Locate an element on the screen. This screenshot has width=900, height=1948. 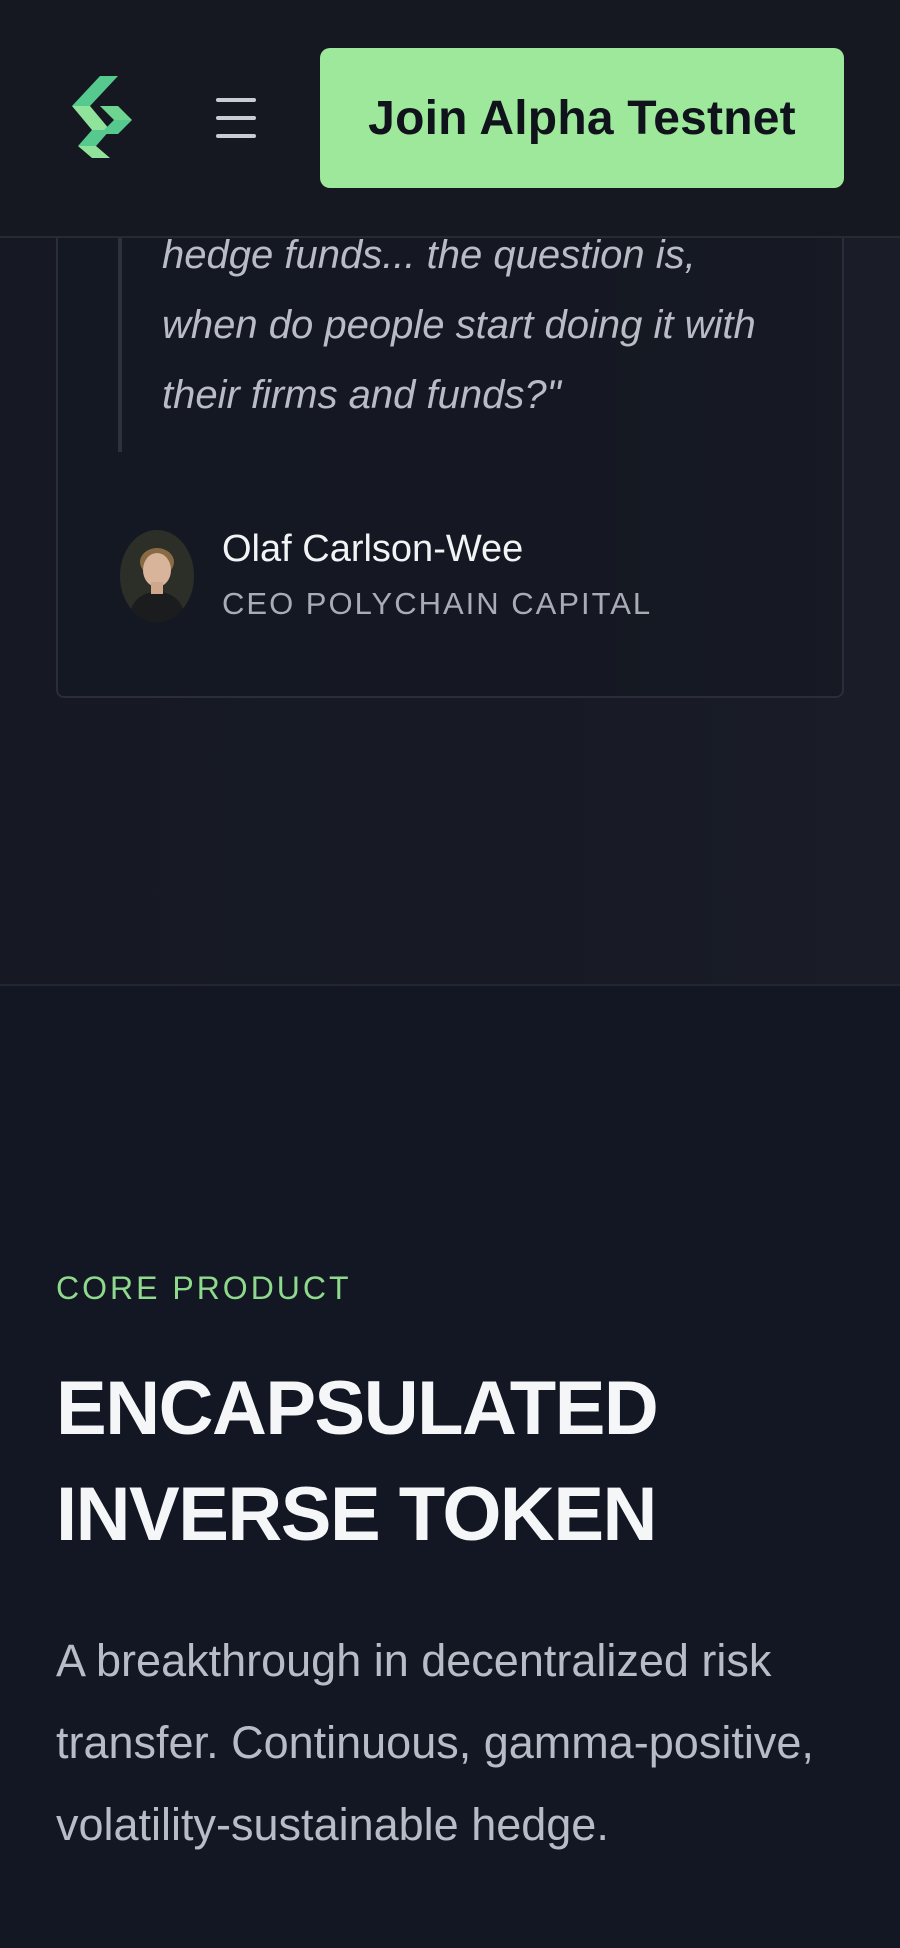
chevron-stack-logo-icon is located at coordinates (102, 117).